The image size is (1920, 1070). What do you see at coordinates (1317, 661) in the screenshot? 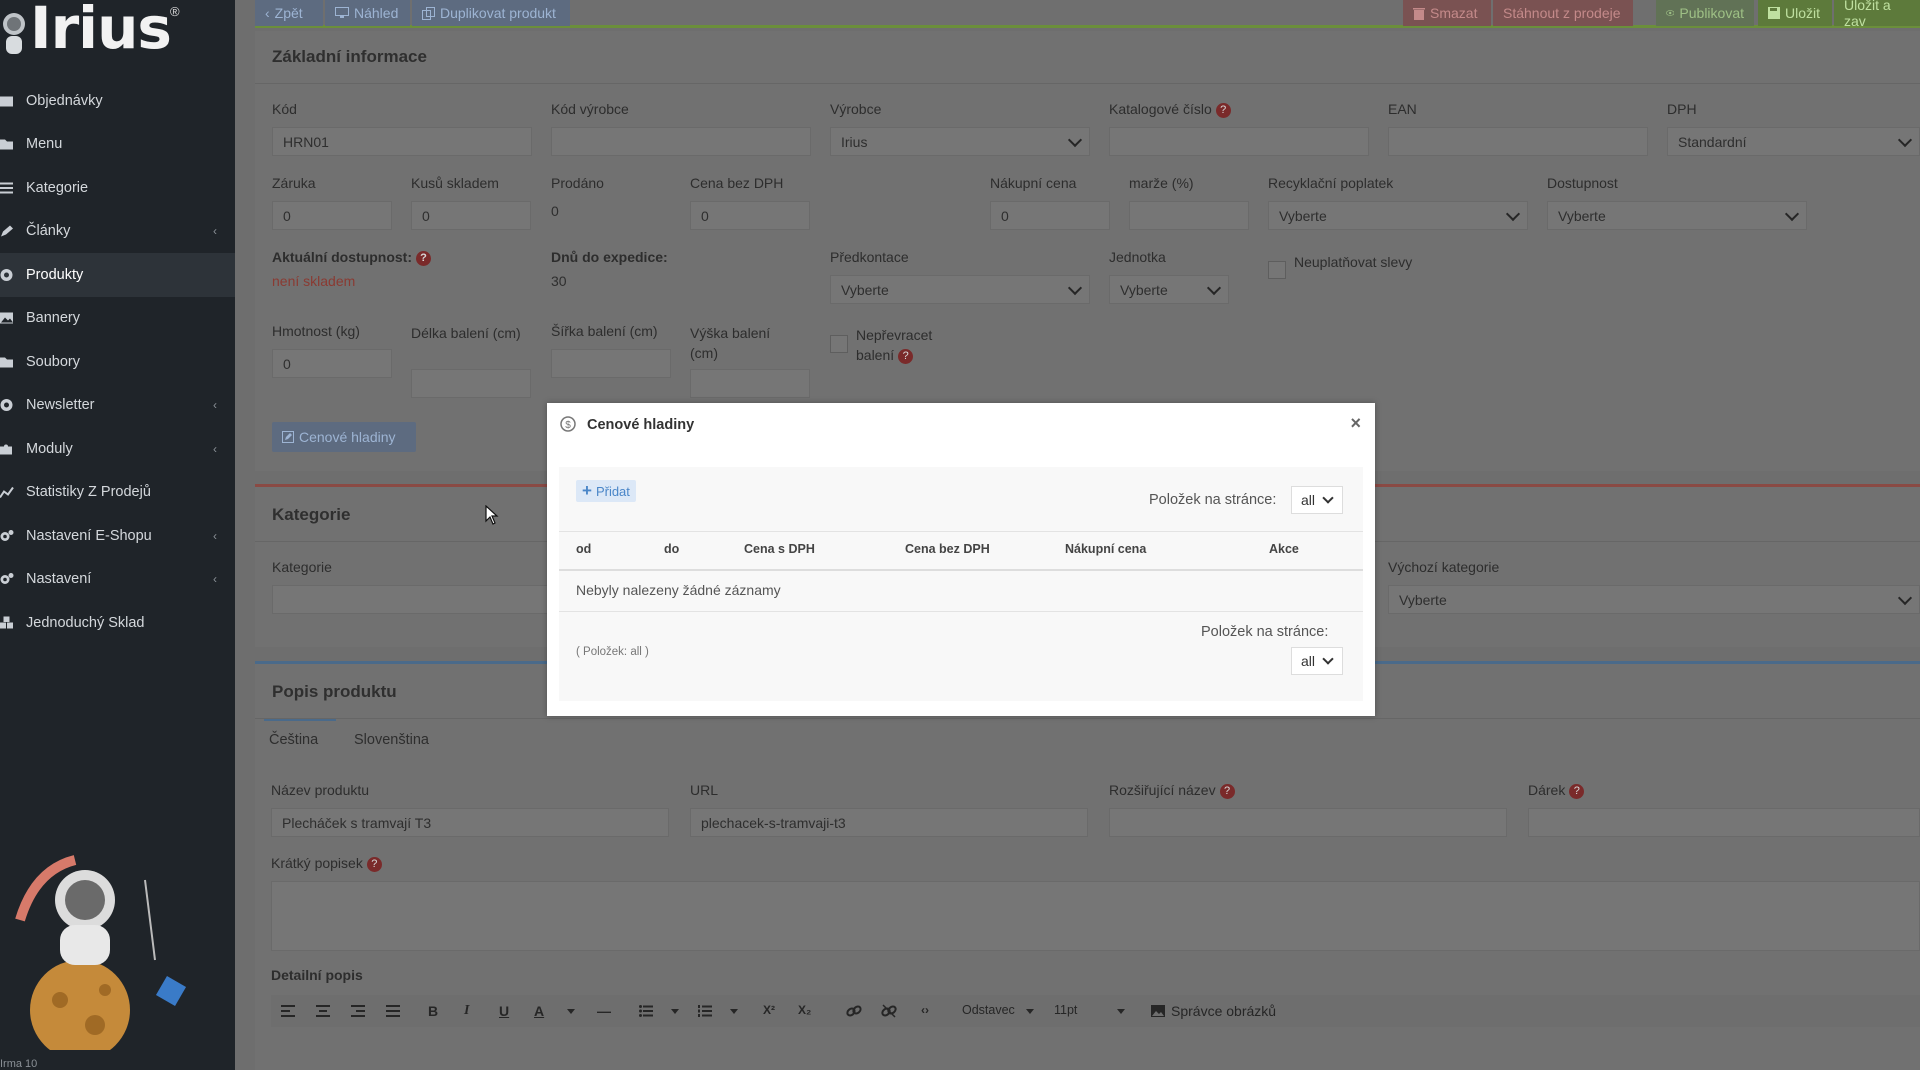
I see `per-page-select-bottom: all` at bounding box center [1317, 661].